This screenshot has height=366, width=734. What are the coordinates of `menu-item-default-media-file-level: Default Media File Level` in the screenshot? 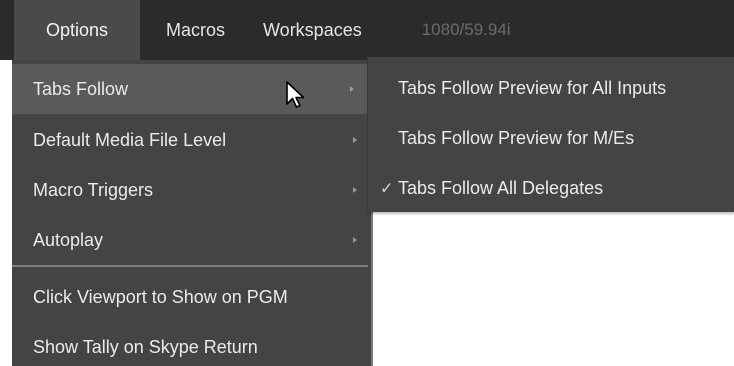 It's located at (191, 140).